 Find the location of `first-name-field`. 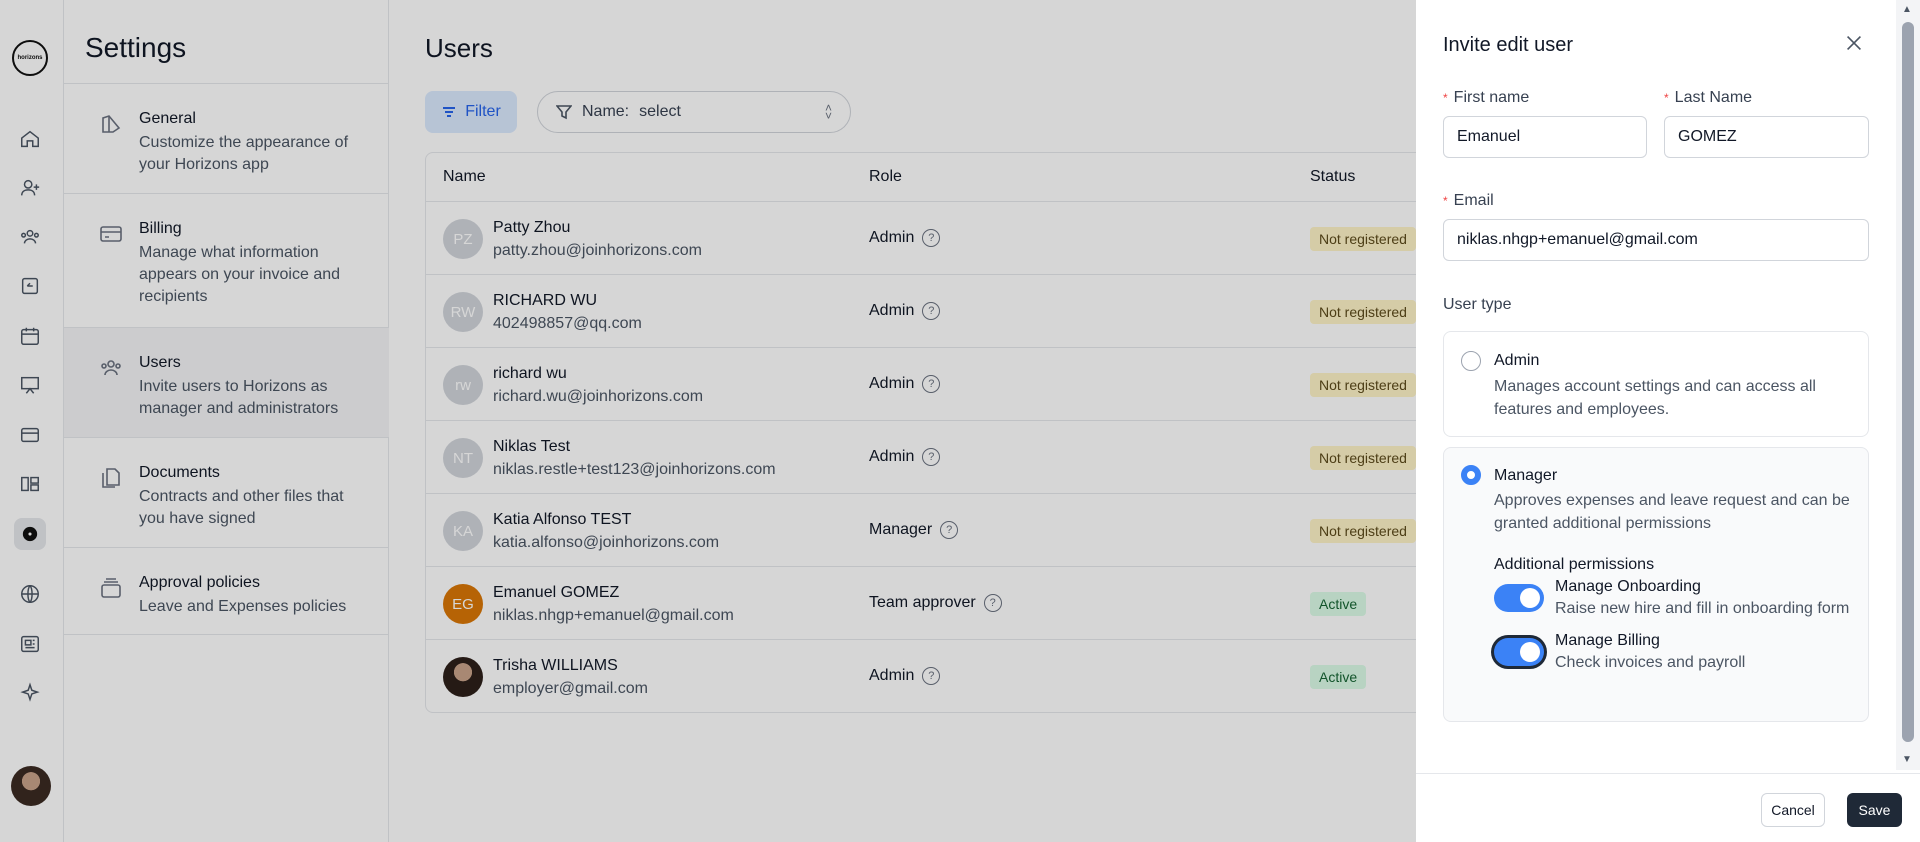

first-name-field is located at coordinates (1545, 137).